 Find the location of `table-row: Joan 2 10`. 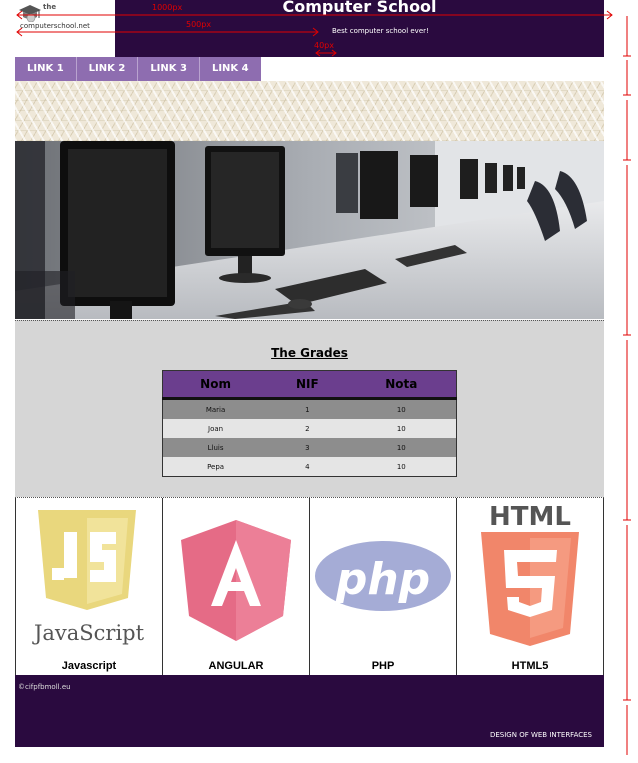

table-row: Joan 2 10 is located at coordinates (309, 428).